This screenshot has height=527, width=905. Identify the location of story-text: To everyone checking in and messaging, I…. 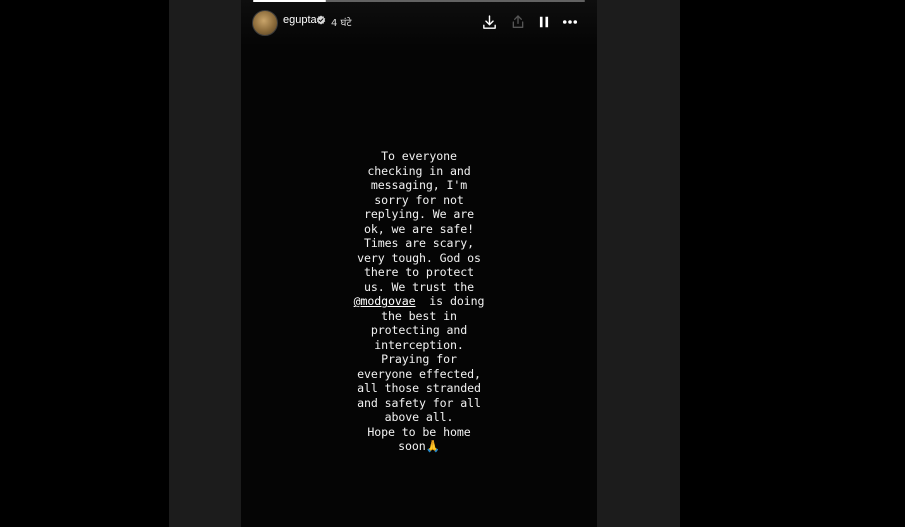
(419, 301).